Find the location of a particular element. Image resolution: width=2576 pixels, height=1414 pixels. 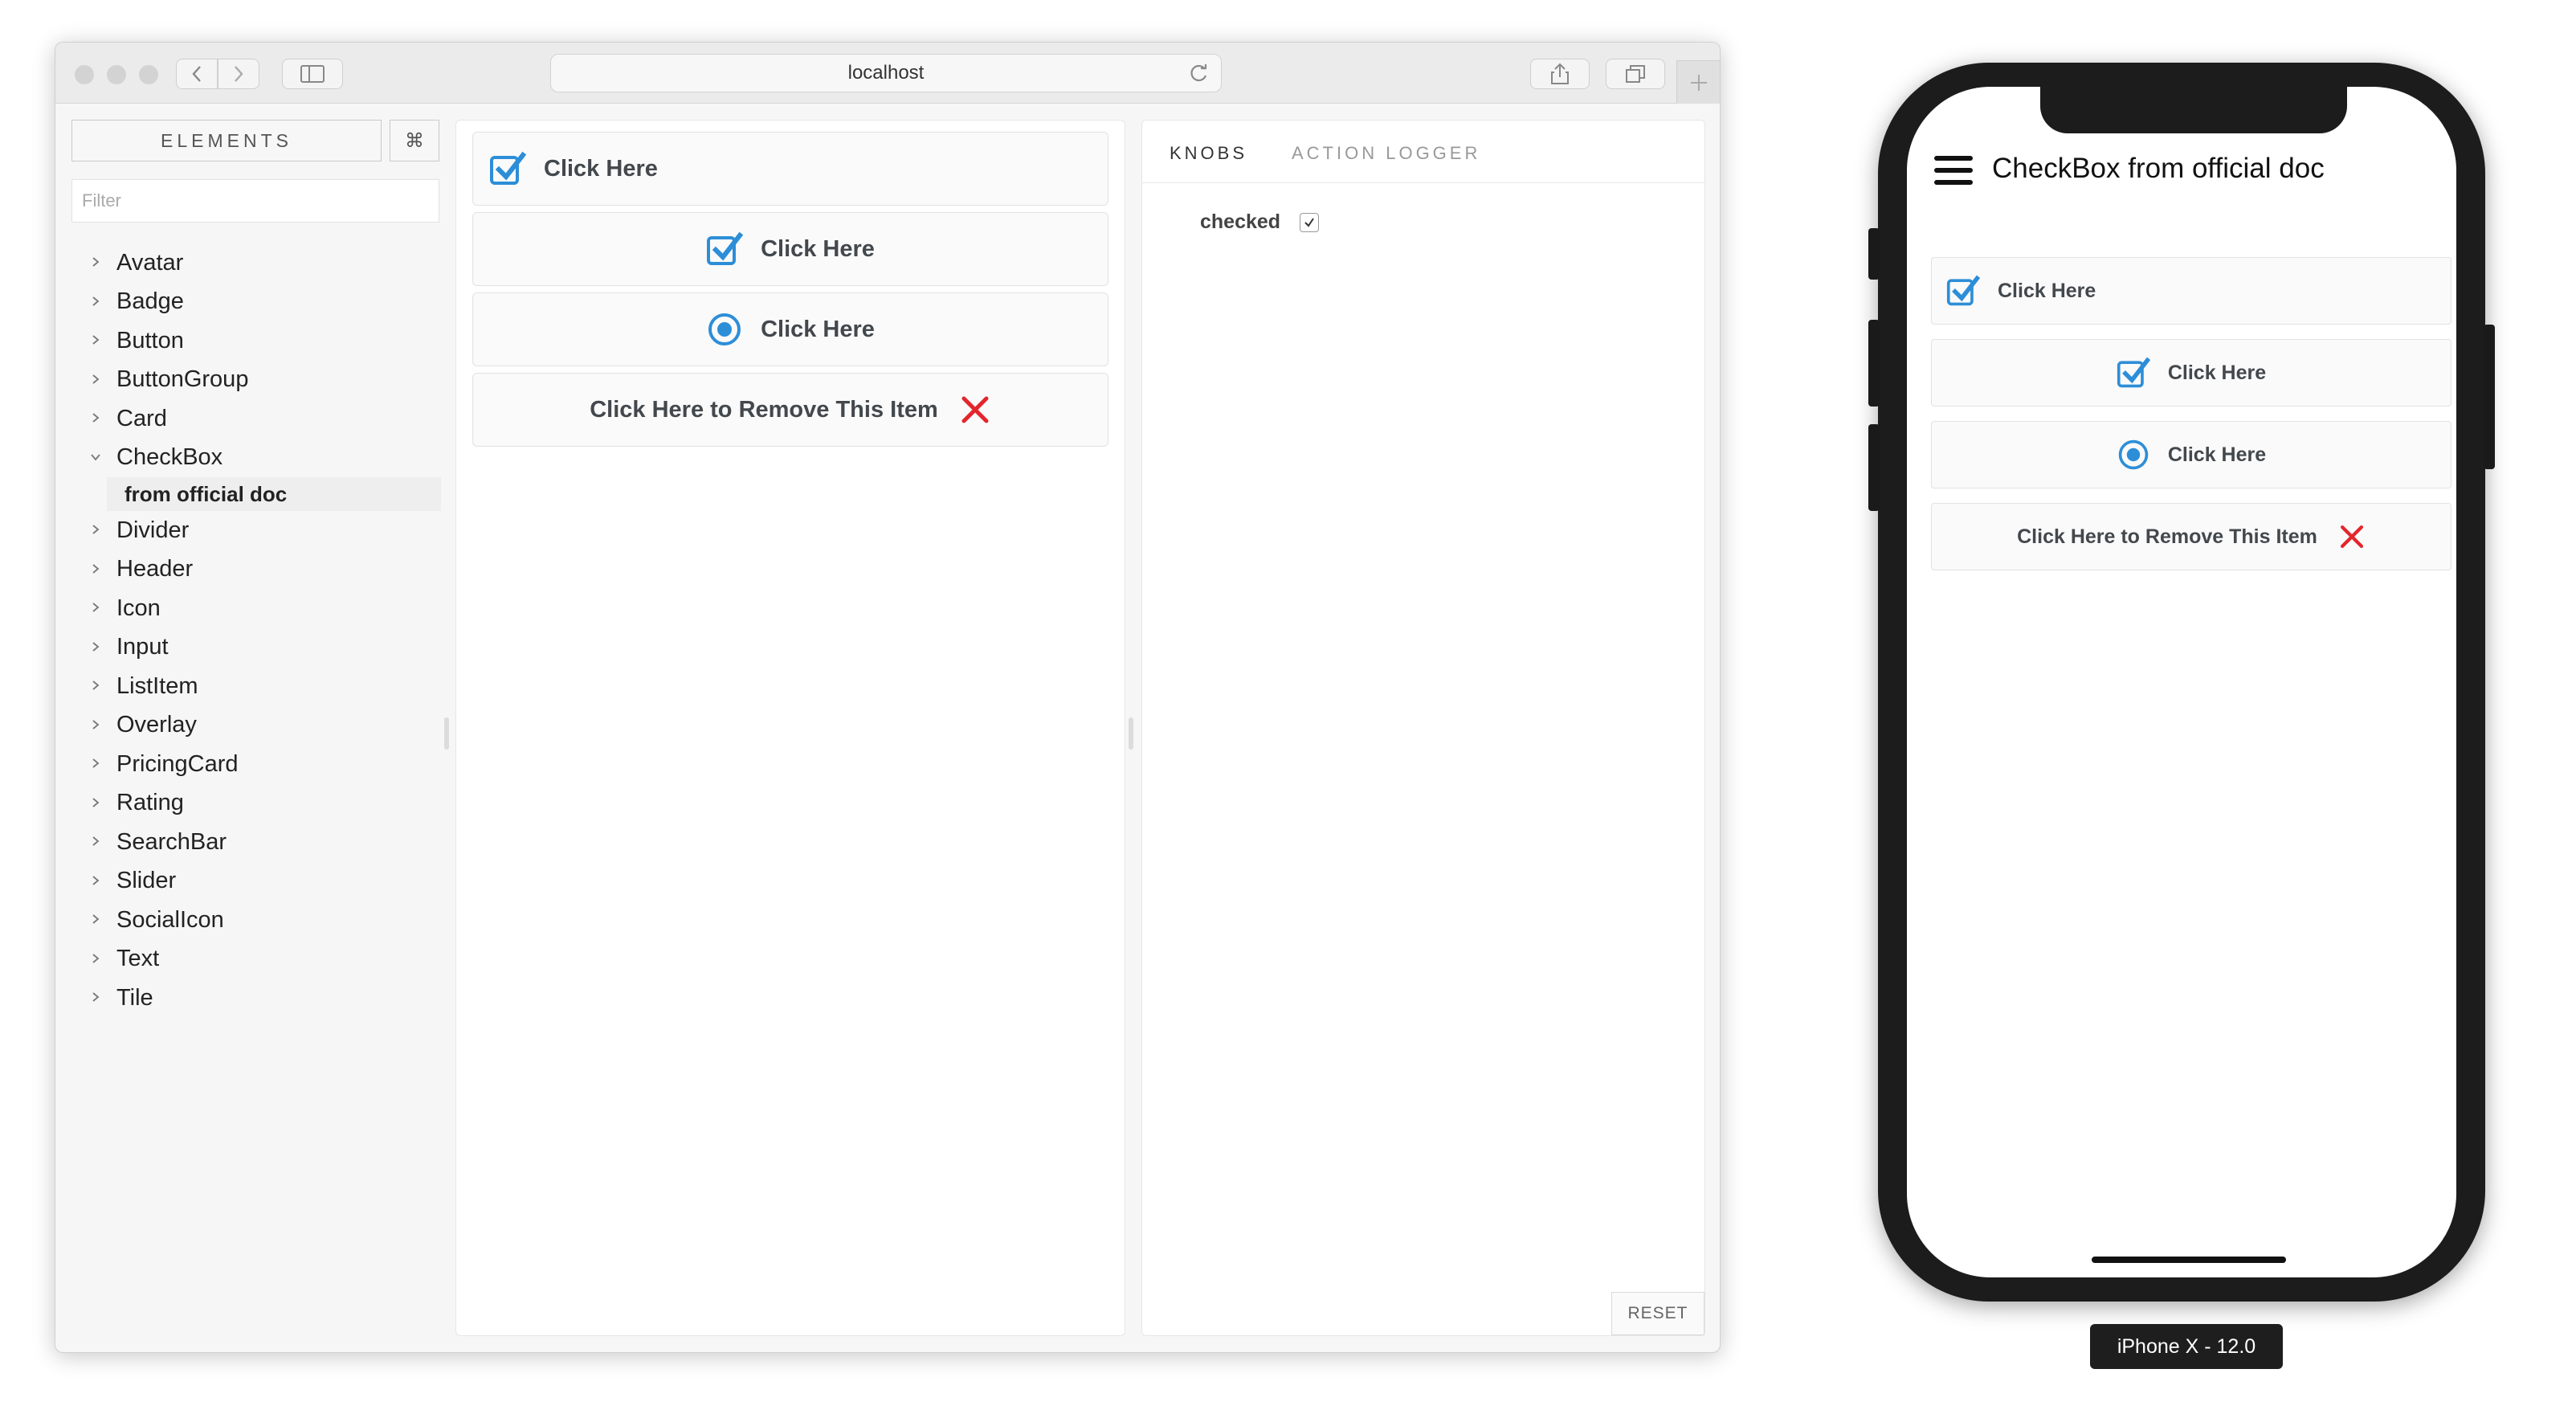

tabs-icon is located at coordinates (1635, 74).